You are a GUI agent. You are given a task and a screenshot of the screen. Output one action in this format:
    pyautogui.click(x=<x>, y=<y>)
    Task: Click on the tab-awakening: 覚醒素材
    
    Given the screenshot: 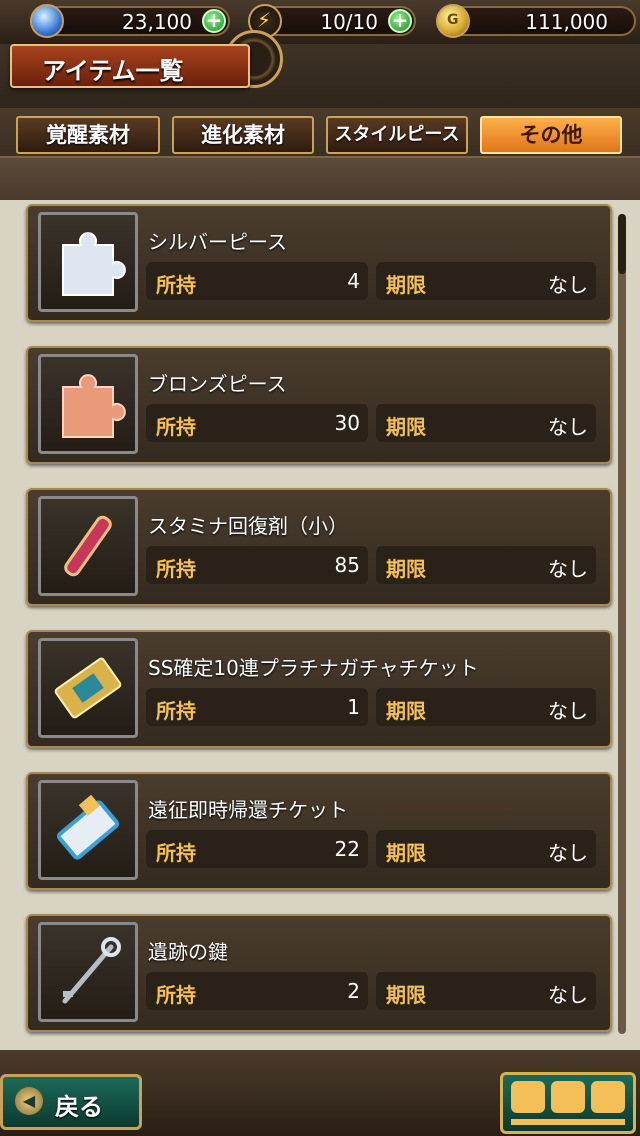 What is the action you would take?
    pyautogui.click(x=88, y=135)
    